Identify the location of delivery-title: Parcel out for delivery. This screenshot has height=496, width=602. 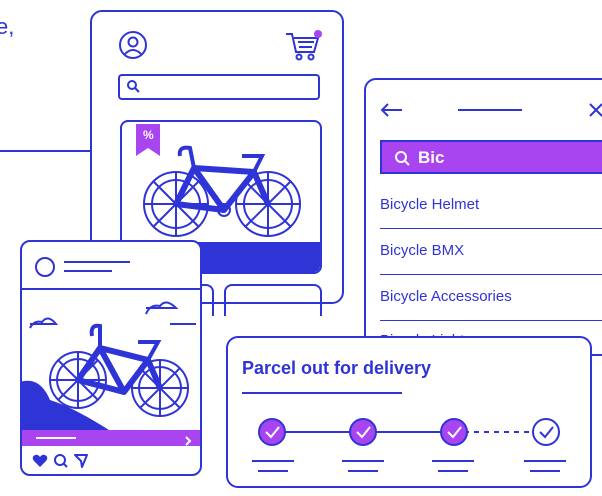
(337, 368).